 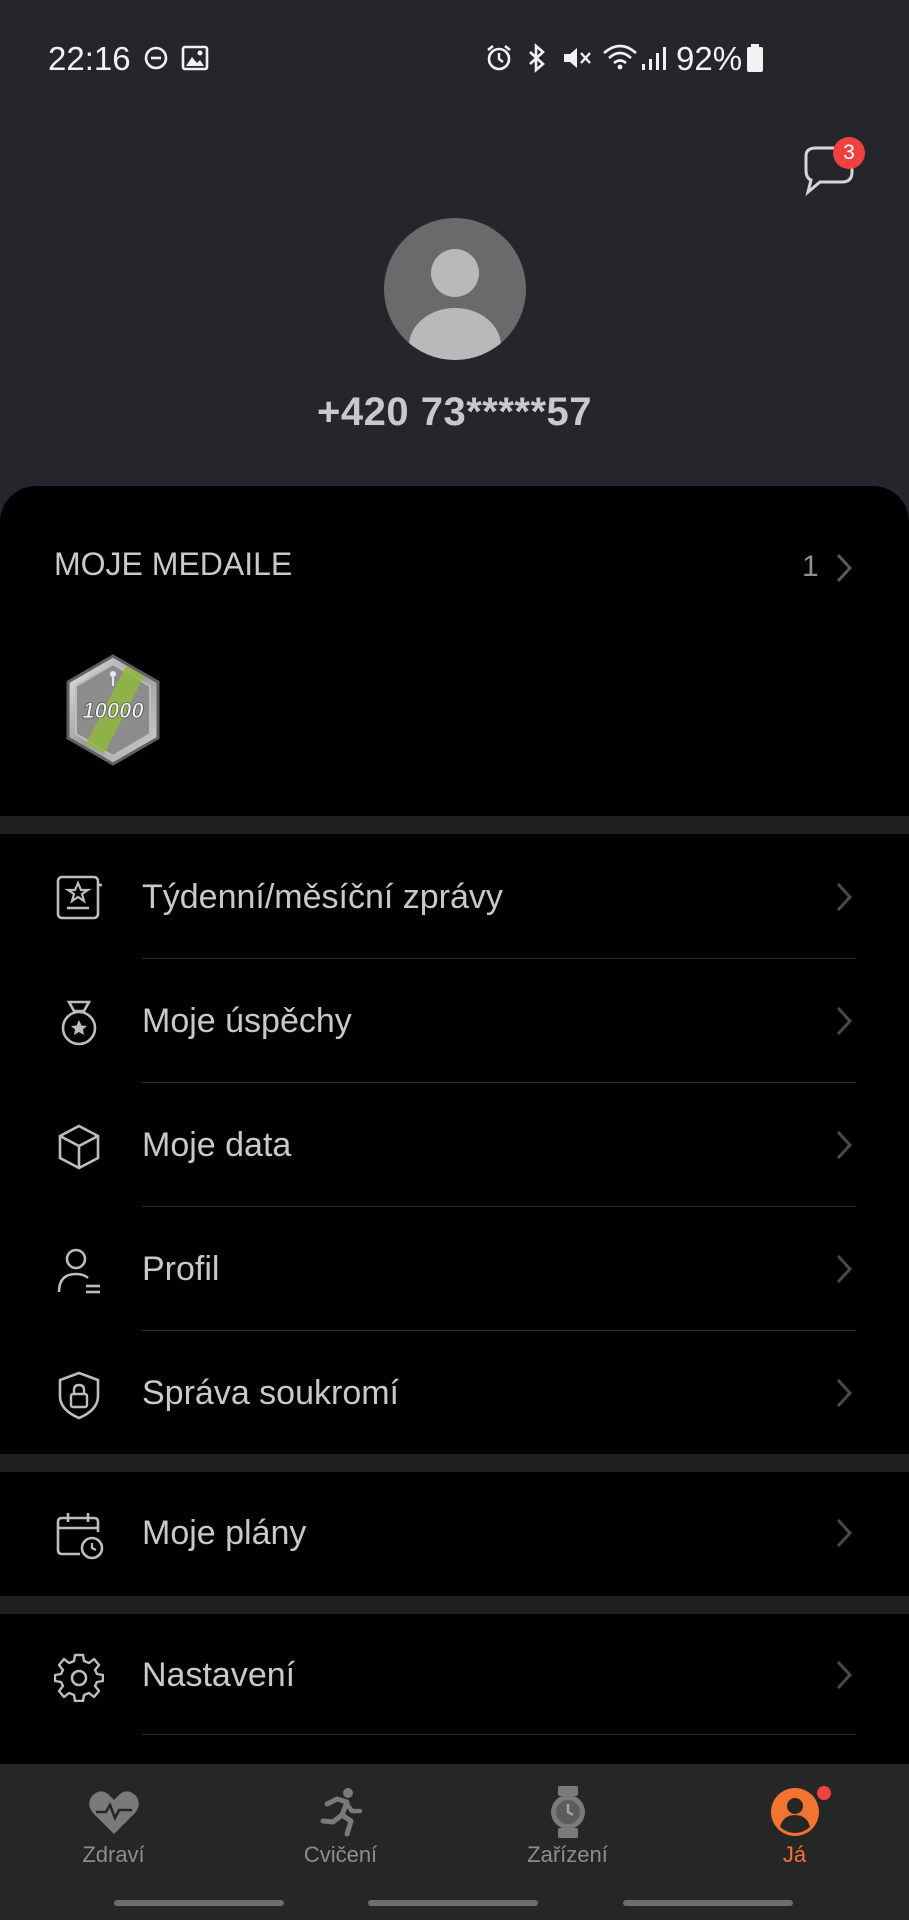 I want to click on profile-icon, so click(x=78, y=1271).